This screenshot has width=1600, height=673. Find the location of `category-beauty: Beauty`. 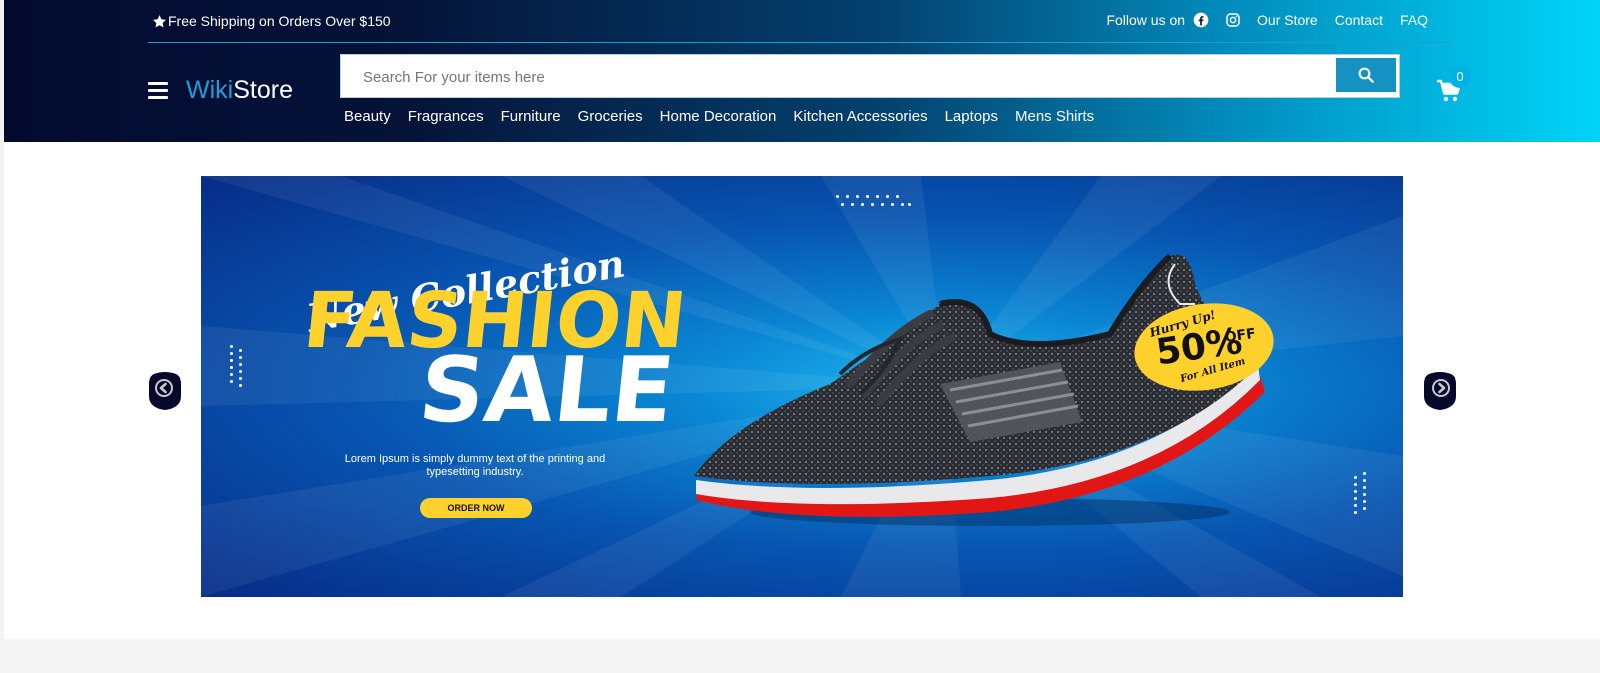

category-beauty: Beauty is located at coordinates (367, 116).